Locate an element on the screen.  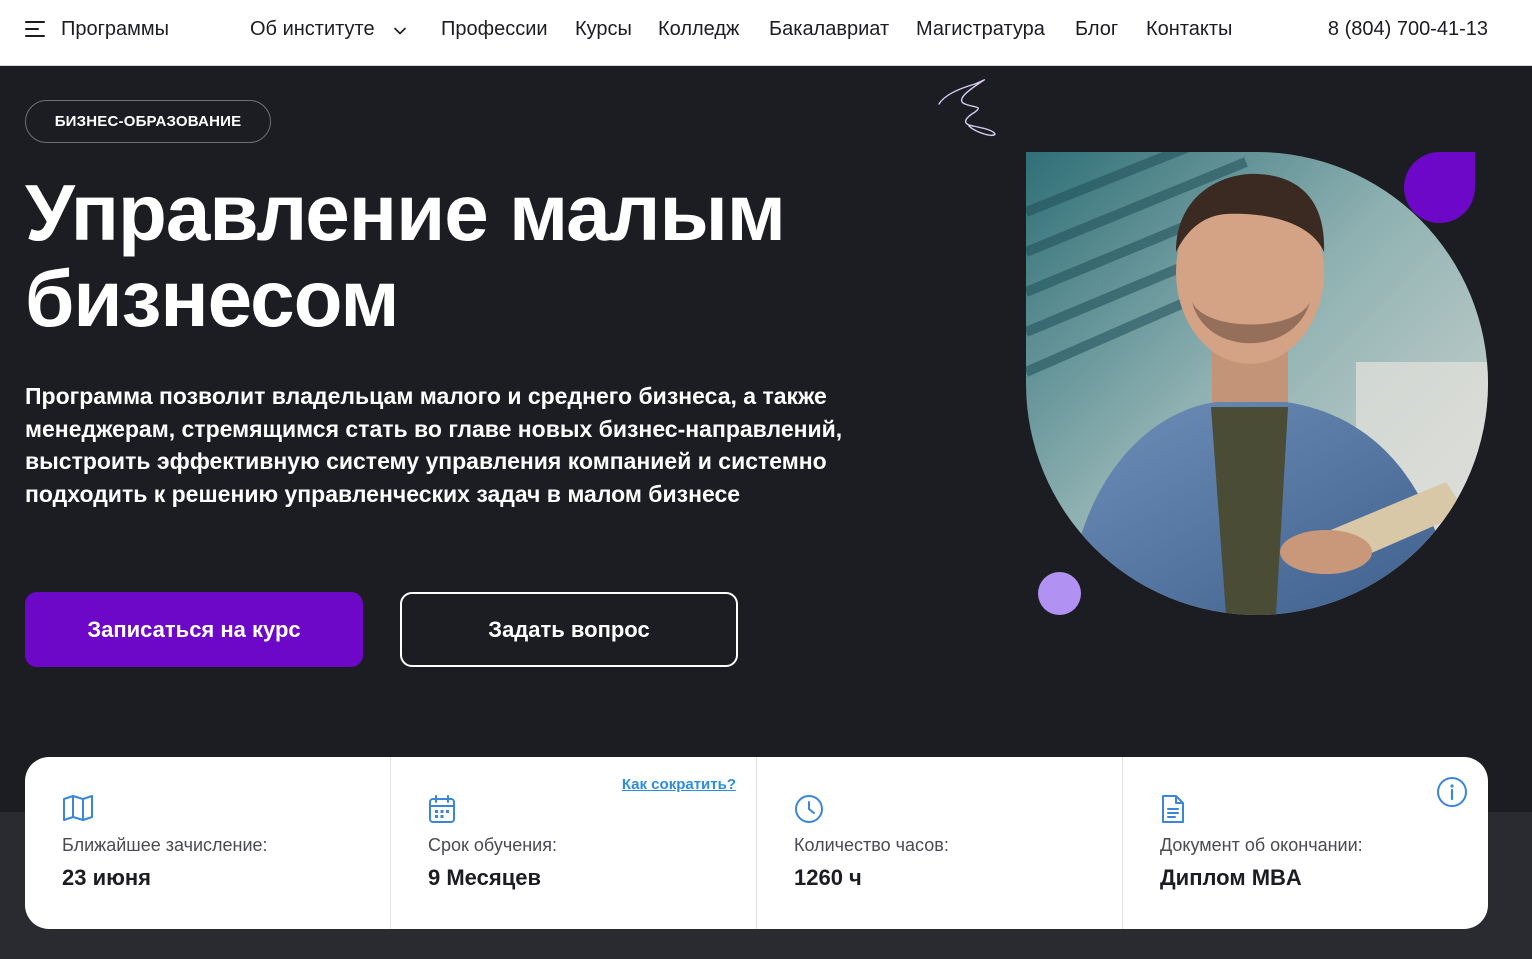
nav-item-blog: Блог is located at coordinates (1096, 29).